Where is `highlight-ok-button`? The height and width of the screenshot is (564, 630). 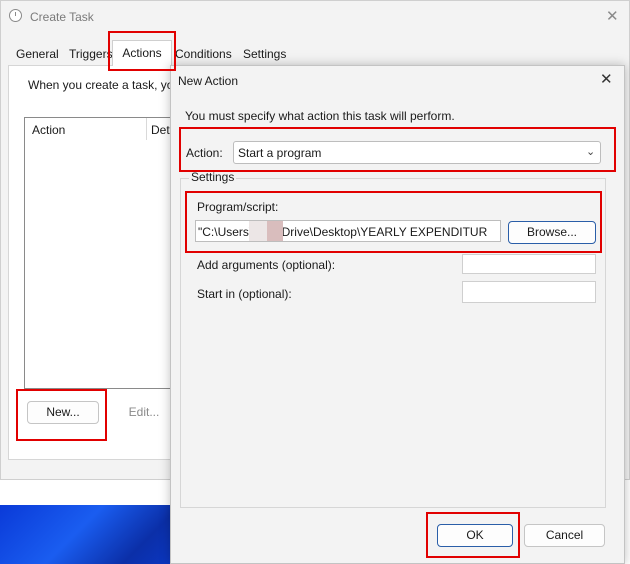
highlight-ok-button is located at coordinates (473, 535).